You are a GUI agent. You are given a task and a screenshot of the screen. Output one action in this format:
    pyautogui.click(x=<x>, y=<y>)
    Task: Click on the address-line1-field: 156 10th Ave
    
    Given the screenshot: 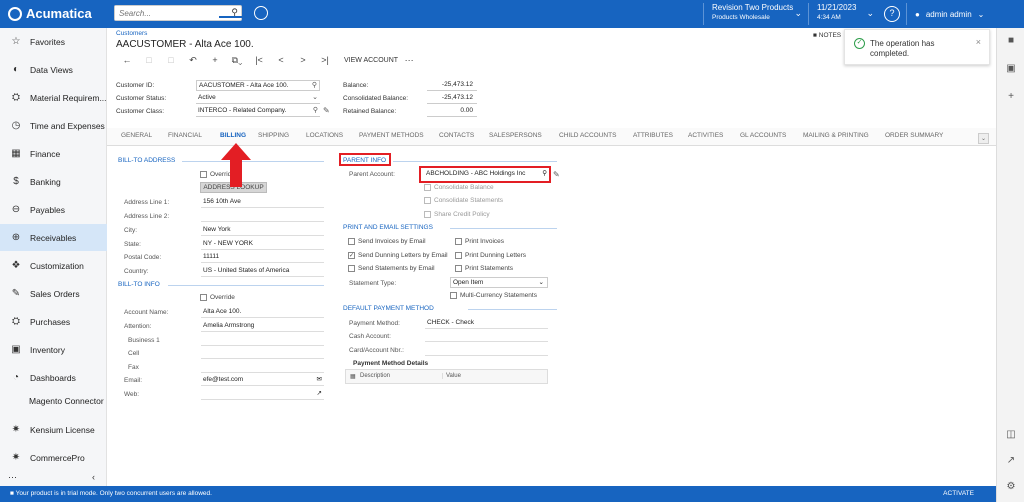 What is the action you would take?
    pyautogui.click(x=262, y=202)
    